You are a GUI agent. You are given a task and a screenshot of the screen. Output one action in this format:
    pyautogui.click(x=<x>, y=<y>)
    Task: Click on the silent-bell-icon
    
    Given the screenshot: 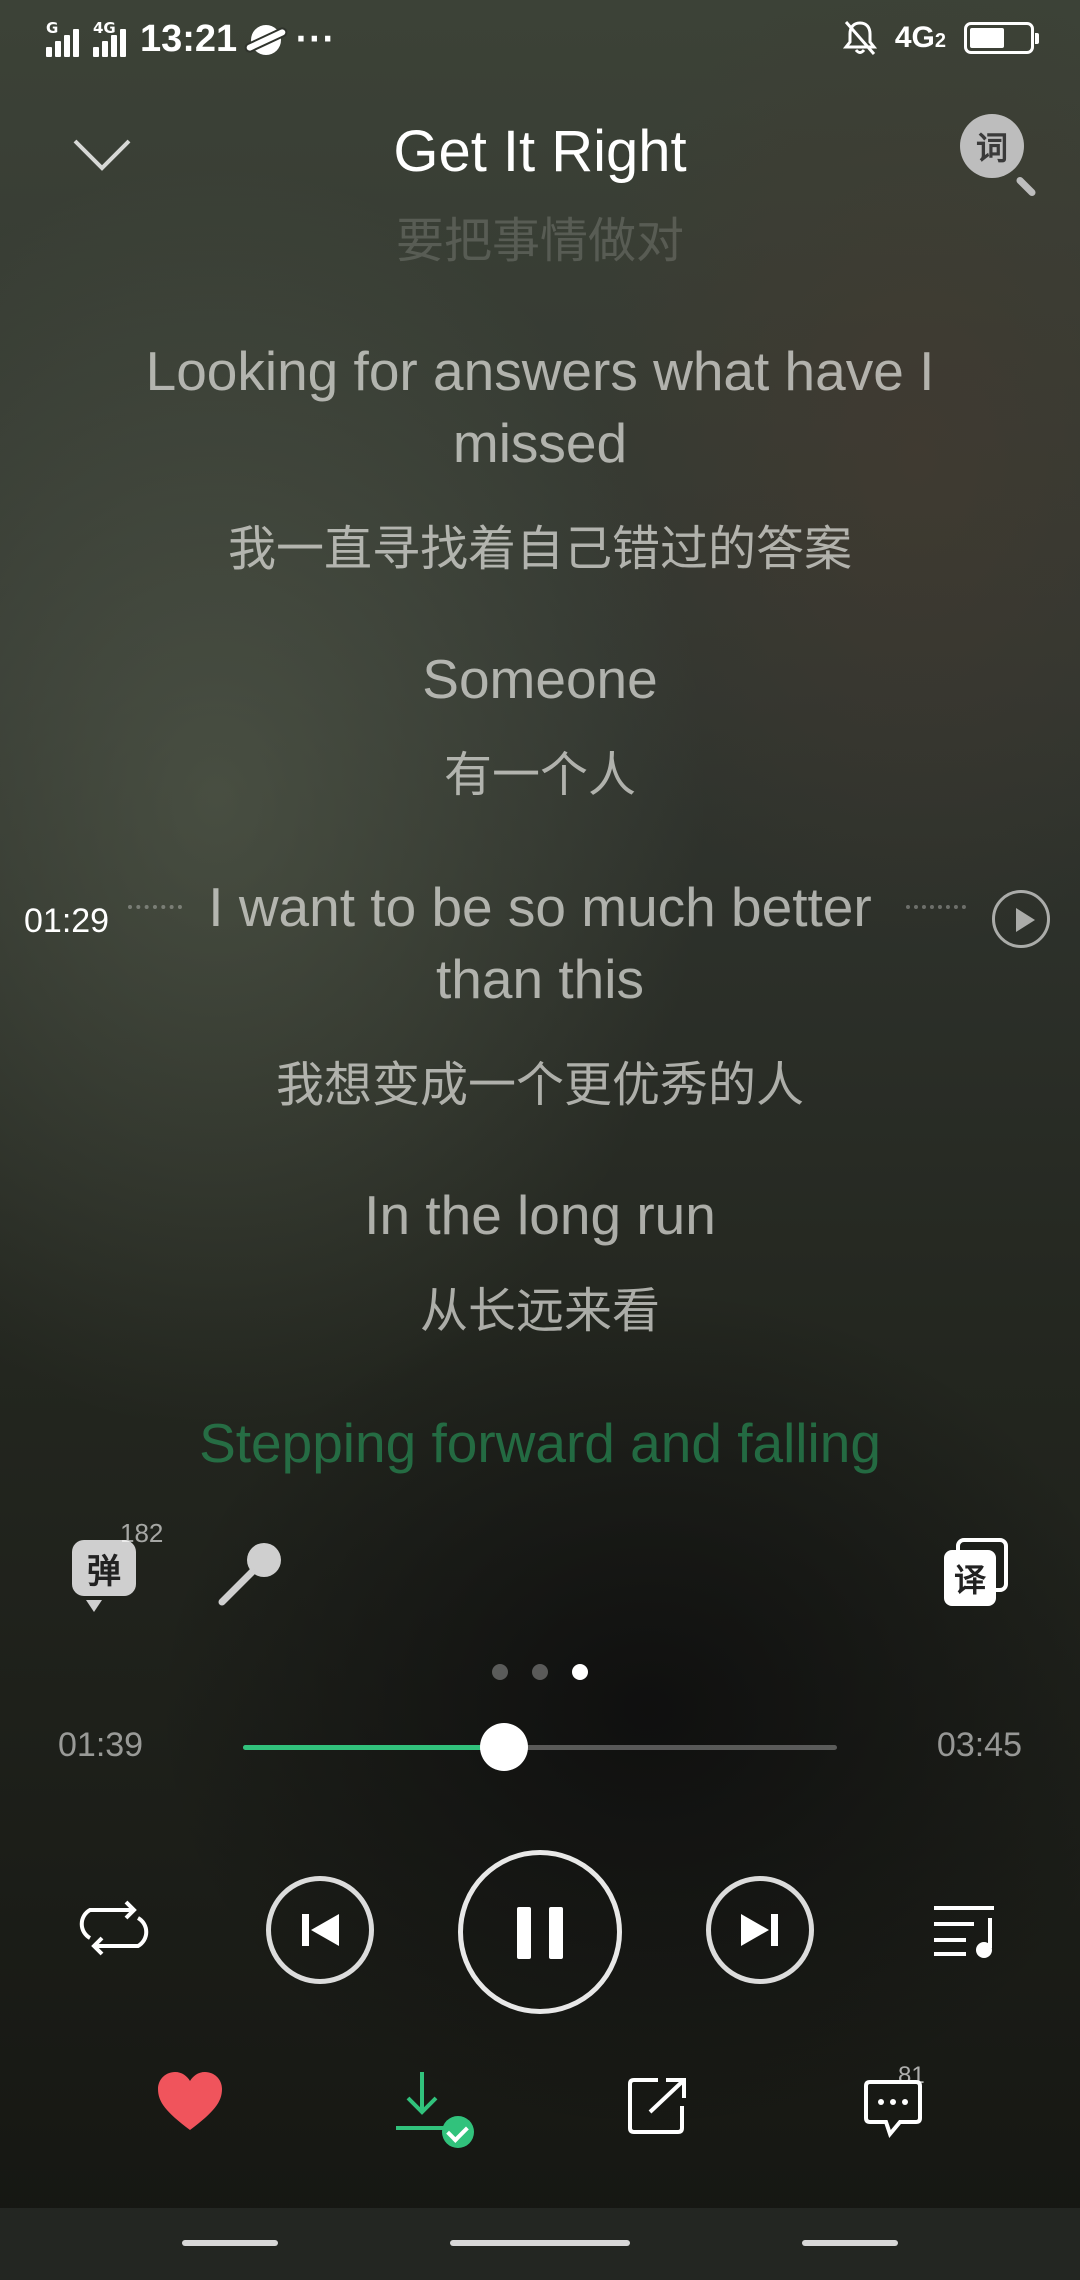 What is the action you would take?
    pyautogui.click(x=859, y=38)
    